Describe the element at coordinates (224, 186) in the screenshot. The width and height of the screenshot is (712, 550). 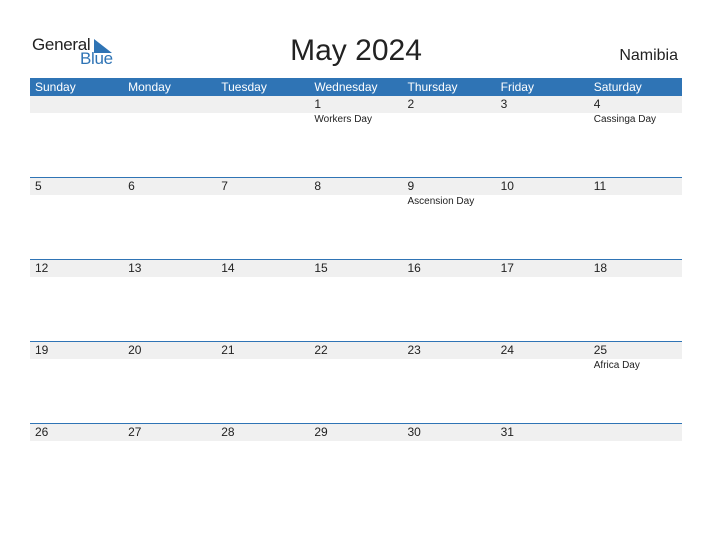
I see `day-number: 7` at that location.